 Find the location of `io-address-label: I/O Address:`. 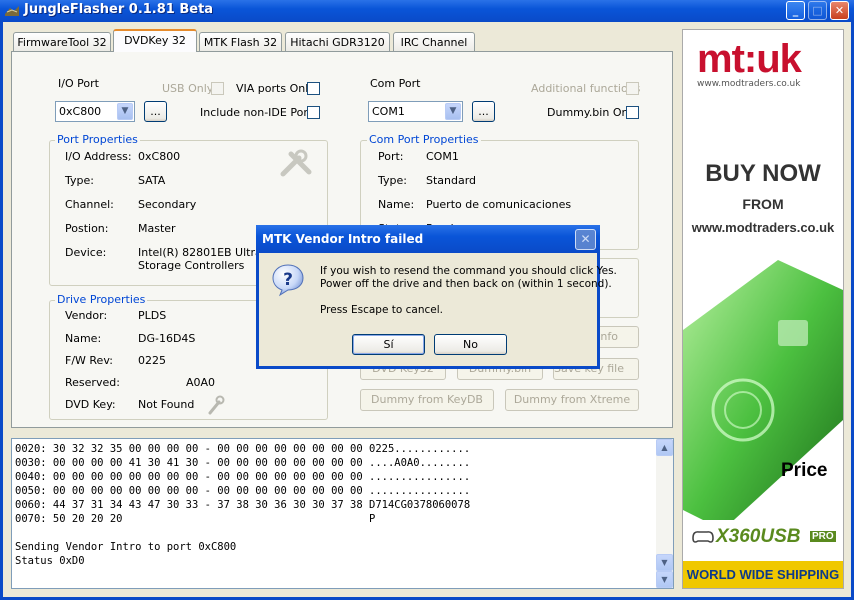

io-address-label: I/O Address: is located at coordinates (98, 156).